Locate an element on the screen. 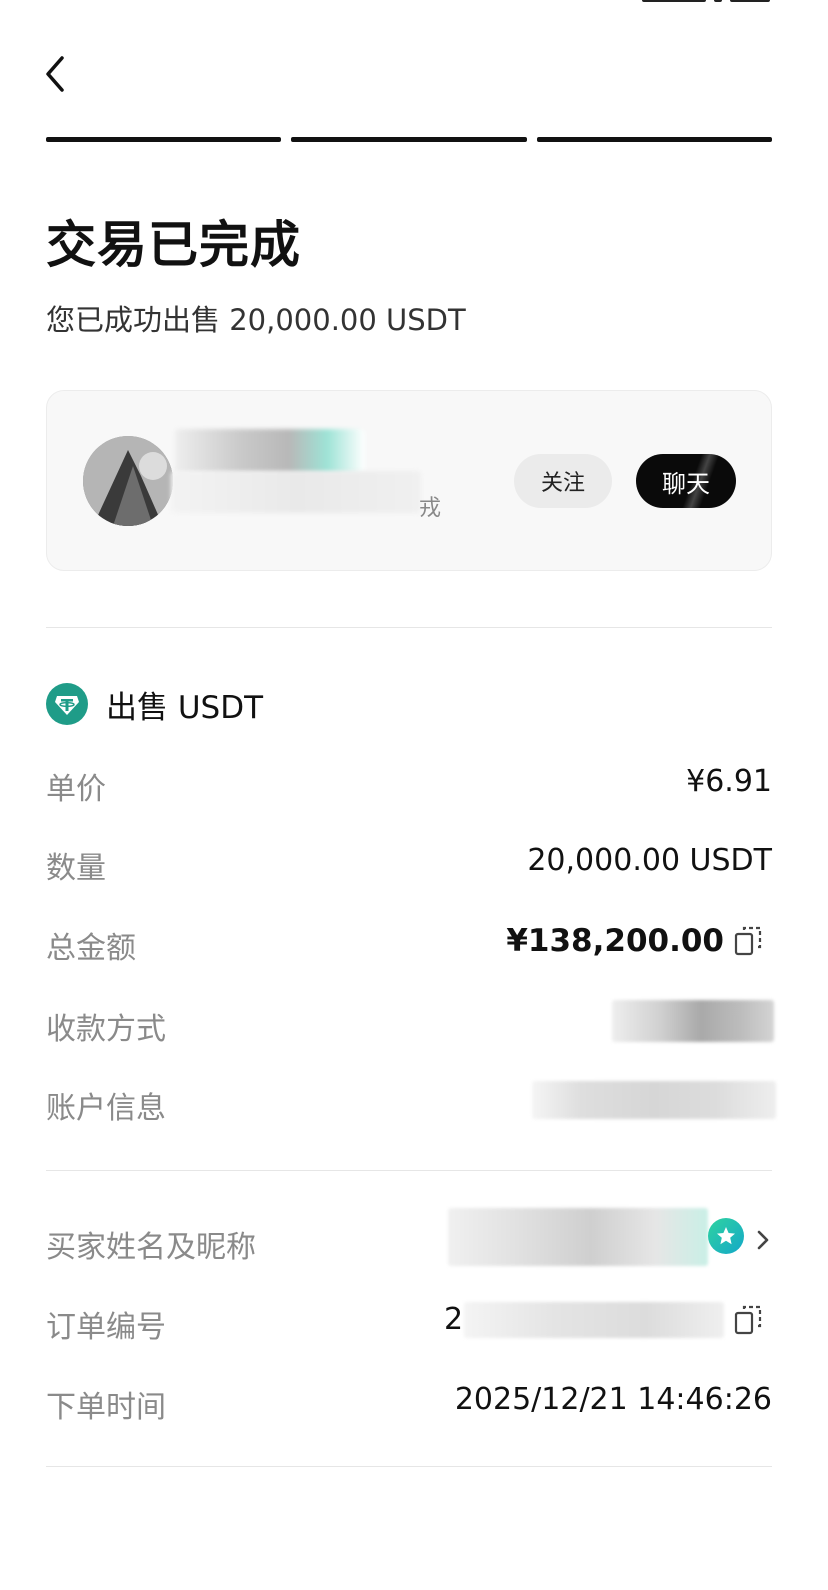 The height and width of the screenshot is (1590, 828). avatar is located at coordinates (128, 481).